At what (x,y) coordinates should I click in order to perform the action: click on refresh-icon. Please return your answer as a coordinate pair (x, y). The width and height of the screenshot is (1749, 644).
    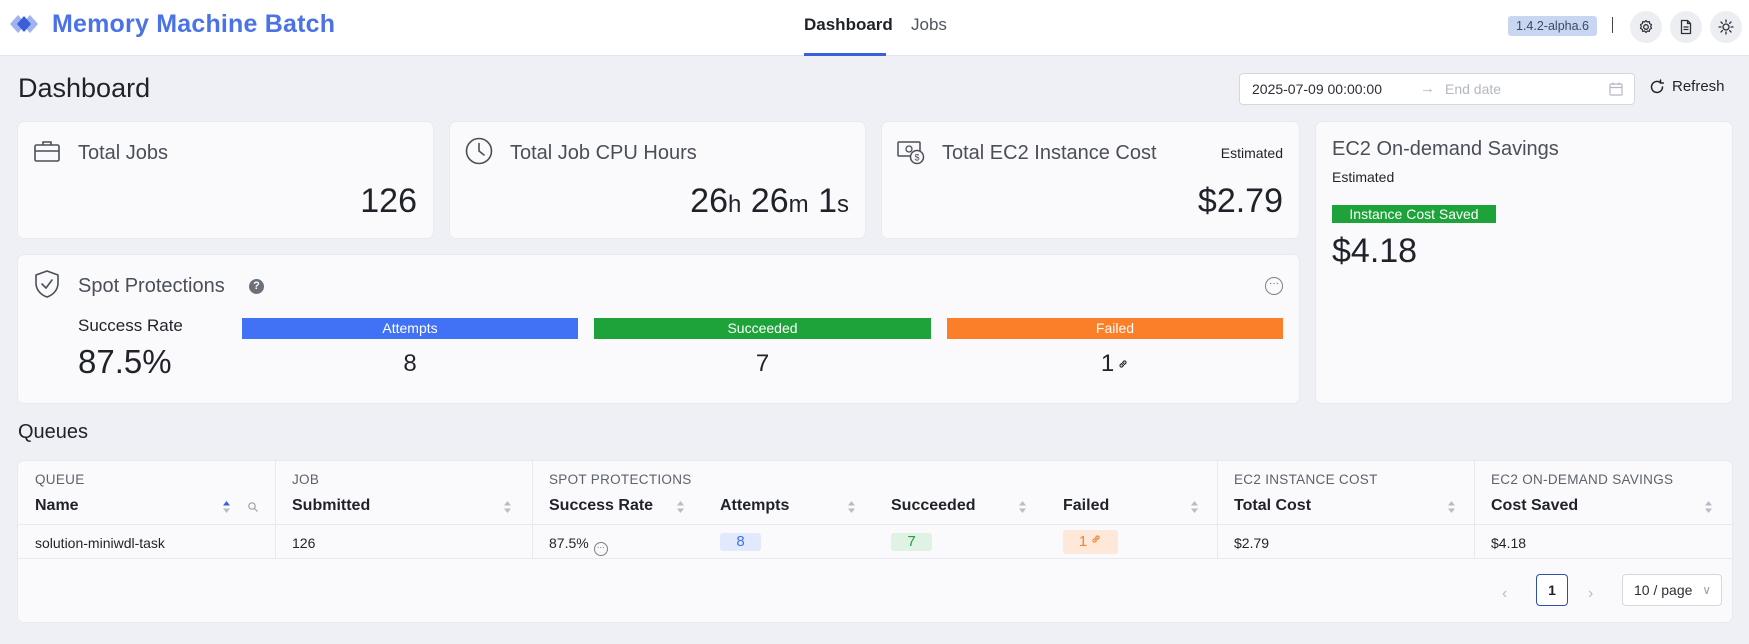
    Looking at the image, I should click on (1657, 85).